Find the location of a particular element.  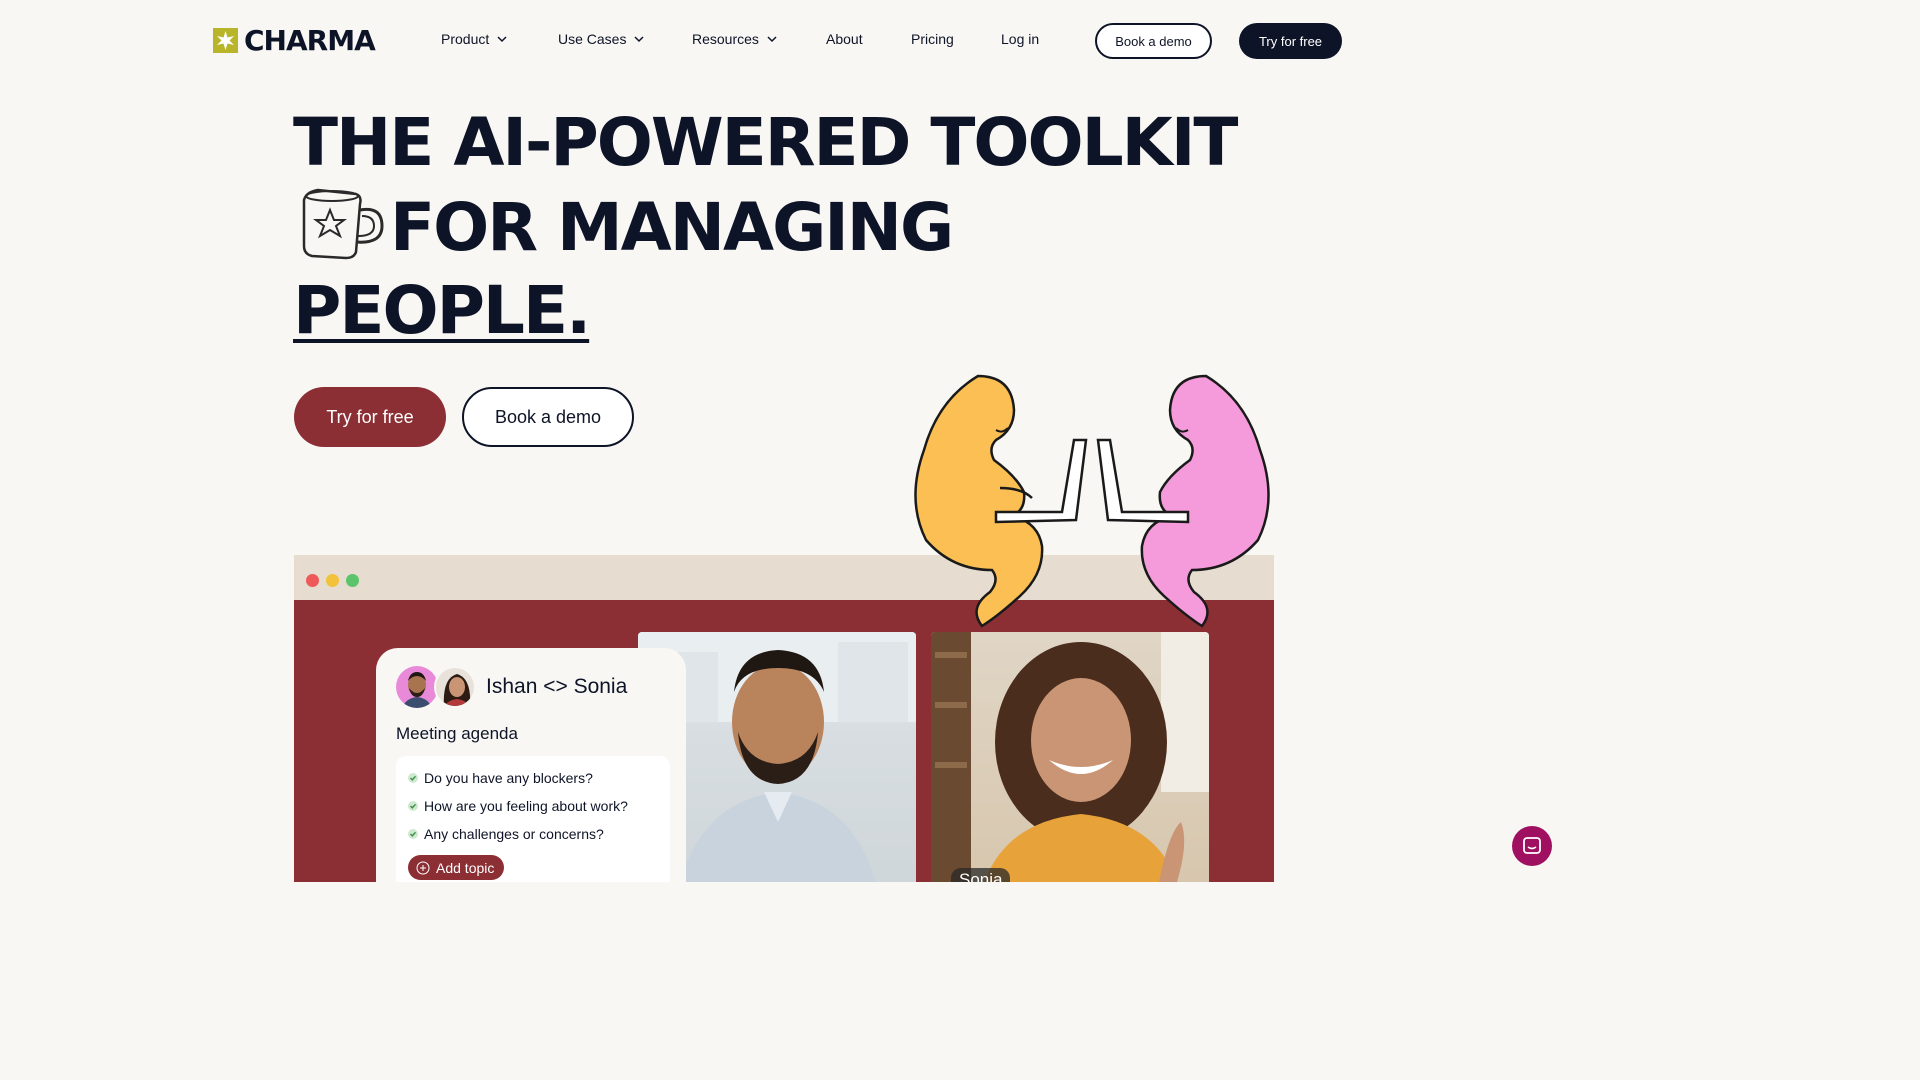

avatar-ishan is located at coordinates (417, 687).